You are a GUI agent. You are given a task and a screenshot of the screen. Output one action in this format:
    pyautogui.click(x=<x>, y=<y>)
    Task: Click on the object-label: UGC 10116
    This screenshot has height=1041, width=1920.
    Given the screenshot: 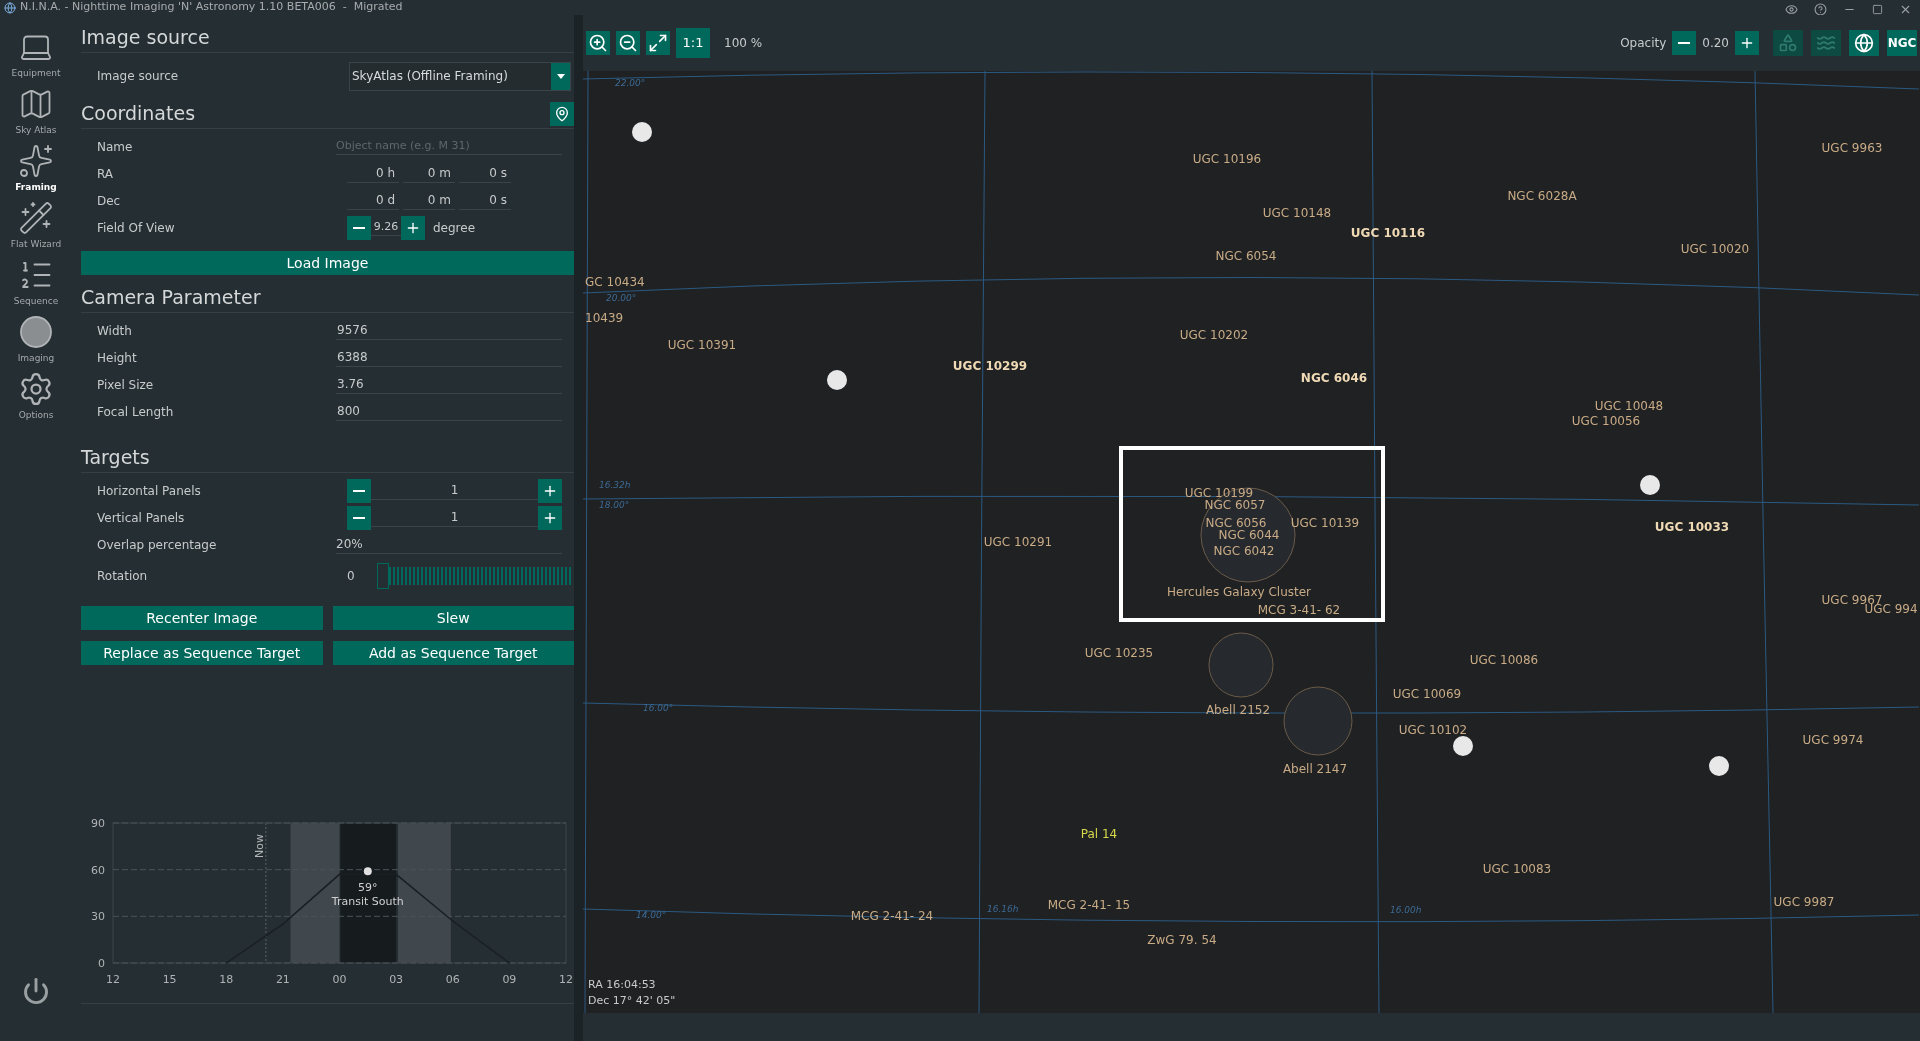 What is the action you would take?
    pyautogui.click(x=1388, y=233)
    